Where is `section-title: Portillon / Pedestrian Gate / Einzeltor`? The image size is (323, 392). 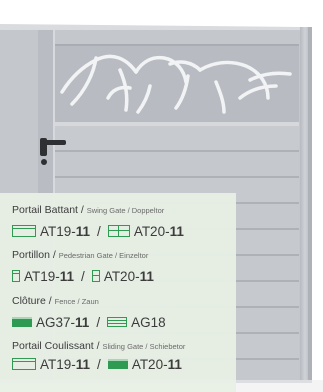 section-title: Portillon / Pedestrian Gate / Einzeltor is located at coordinates (80, 255).